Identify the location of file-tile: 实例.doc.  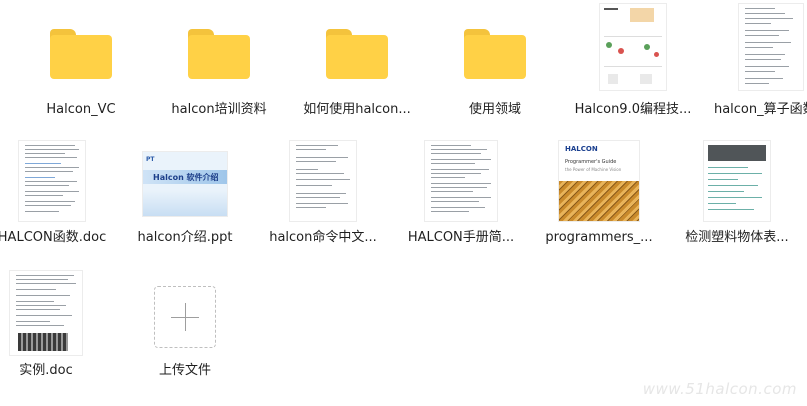
(56, 333).